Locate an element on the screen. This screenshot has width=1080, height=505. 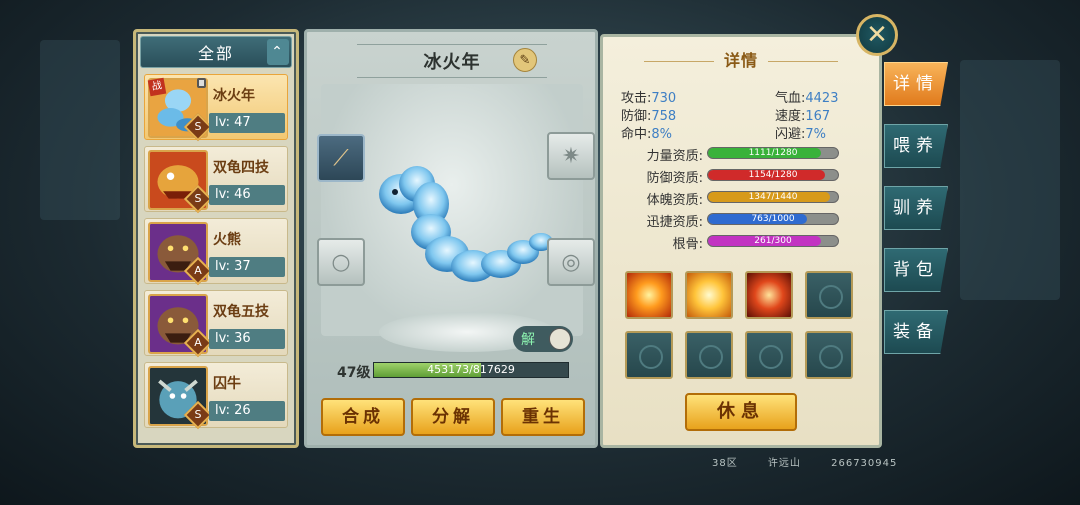
stat-dodge: 闪避:7% is located at coordinates (801, 134).